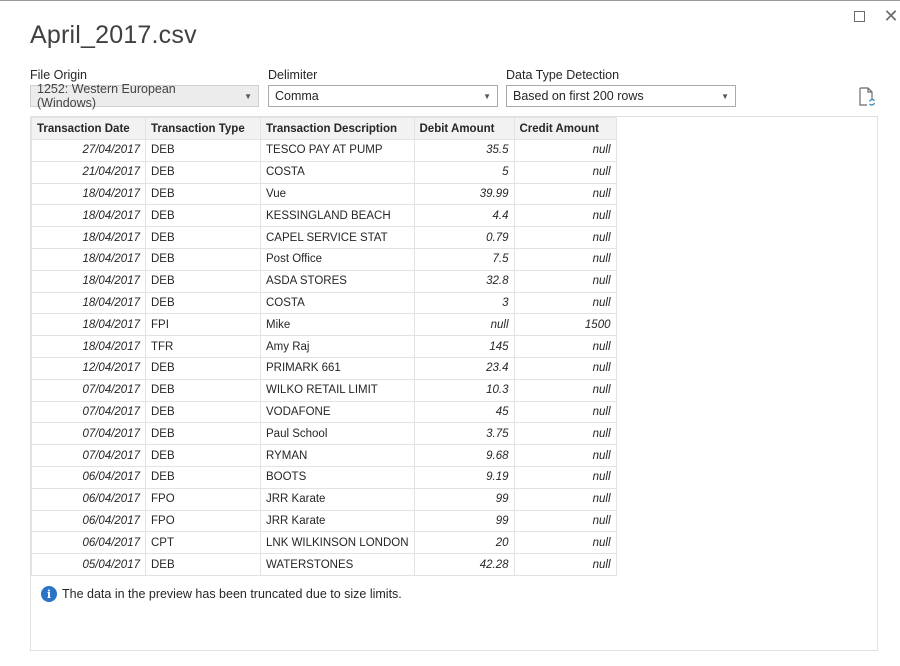 The height and width of the screenshot is (666, 900). I want to click on delimiter-label: Delimiter, so click(293, 75).